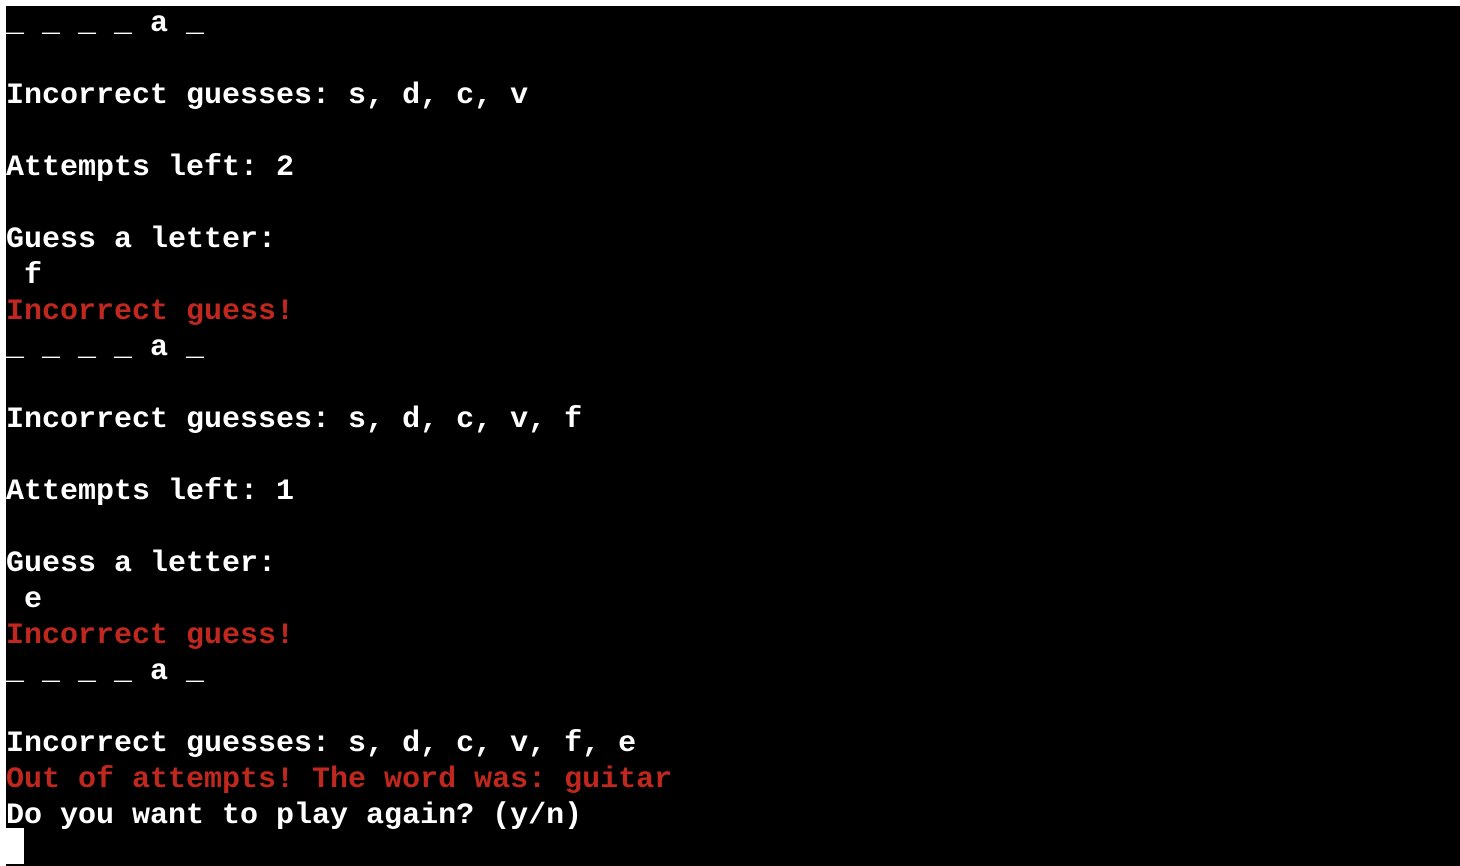  Describe the element at coordinates (339, 780) in the screenshot. I see `game-over-message: Out of attempts! The word was: guitar` at that location.